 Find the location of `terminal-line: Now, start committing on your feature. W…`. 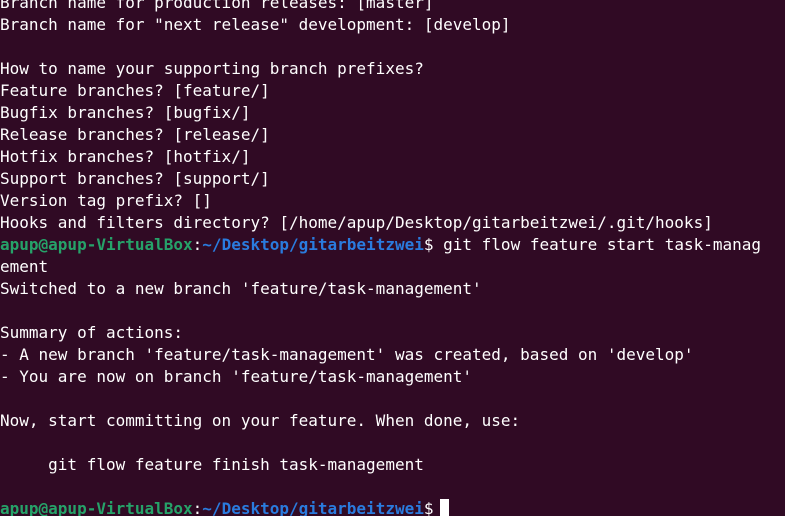

terminal-line: Now, start committing on your feature. W… is located at coordinates (260, 420).